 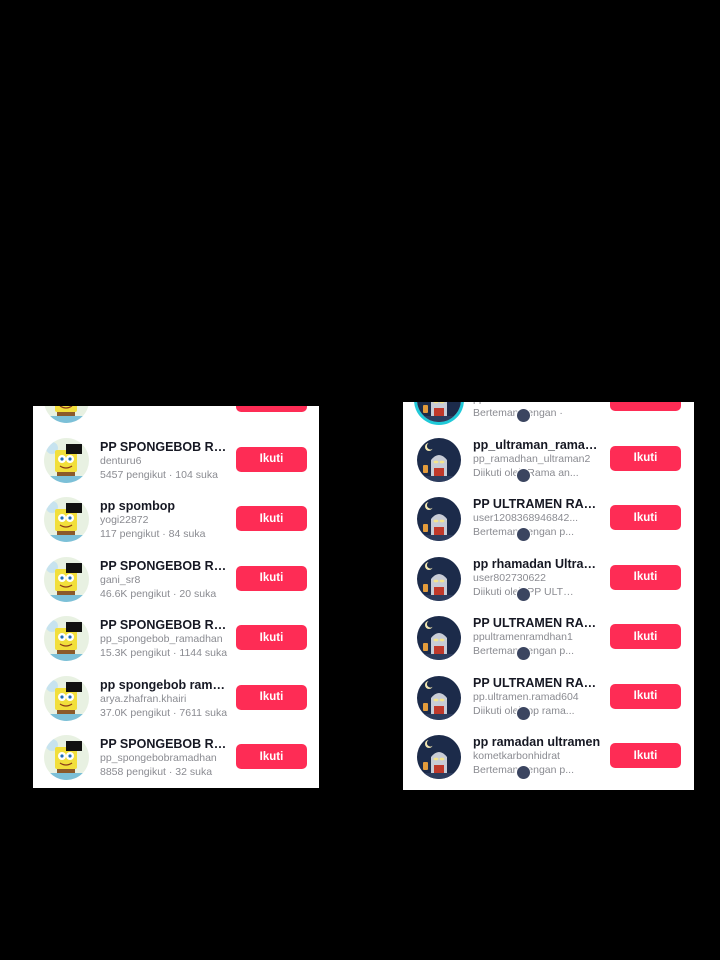 I want to click on list-item: a.ril33 11.0K pengikut · 804 suka Ikuti, so click(x=176, y=418).